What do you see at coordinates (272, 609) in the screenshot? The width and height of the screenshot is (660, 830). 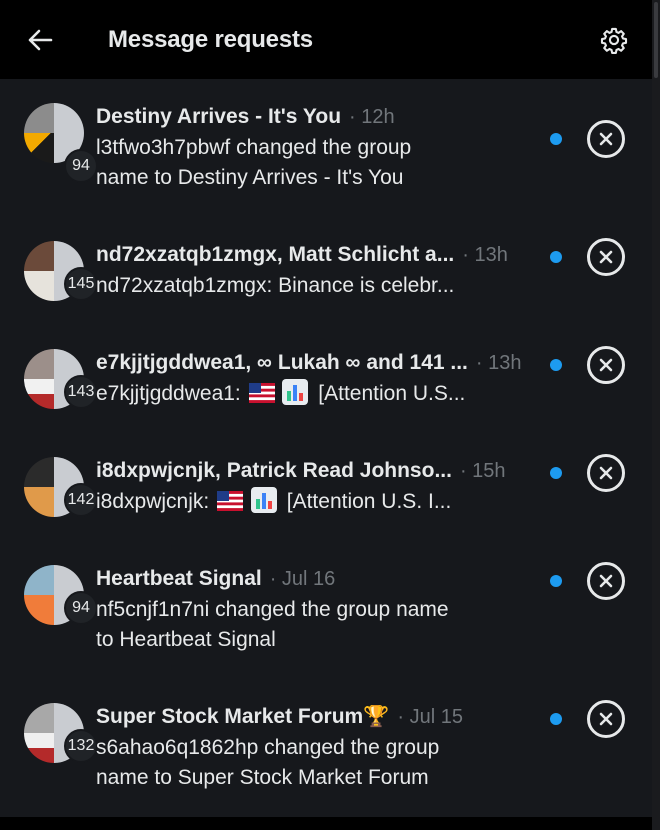 I see `preview-line: nf5cnjf1n7ni changed the group name` at bounding box center [272, 609].